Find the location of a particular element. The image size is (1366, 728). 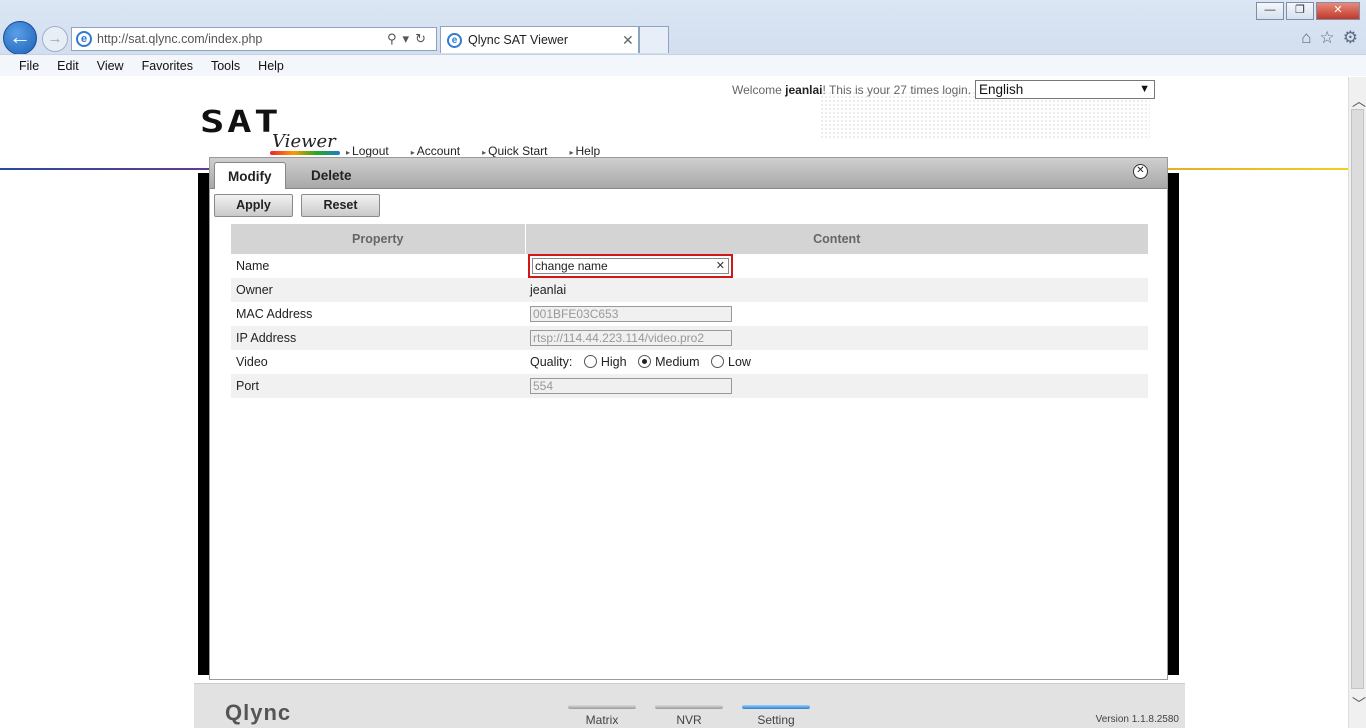

menu-tools: Tools is located at coordinates (225, 66).